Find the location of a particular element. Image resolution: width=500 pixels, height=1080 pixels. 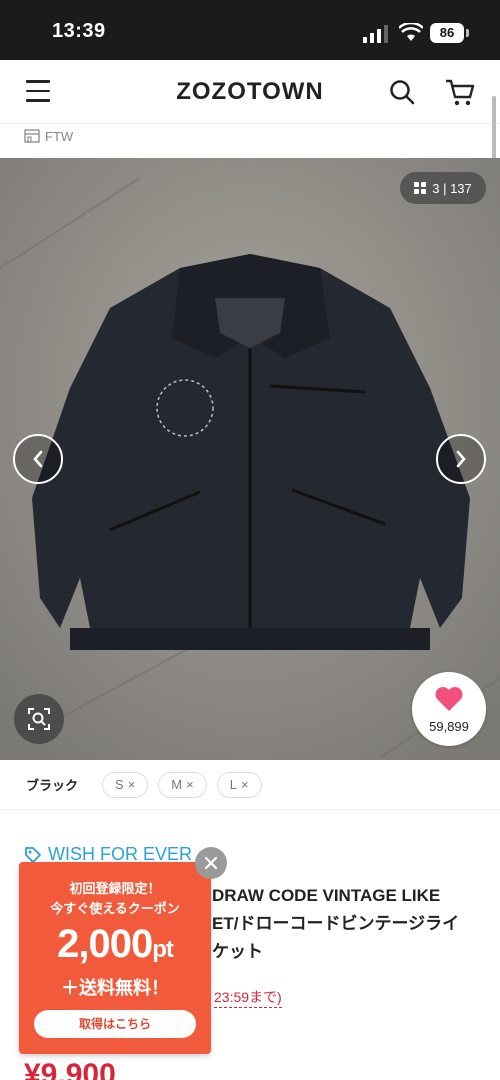

coupon-get-button: 取得はこちら is located at coordinates (115, 1024).